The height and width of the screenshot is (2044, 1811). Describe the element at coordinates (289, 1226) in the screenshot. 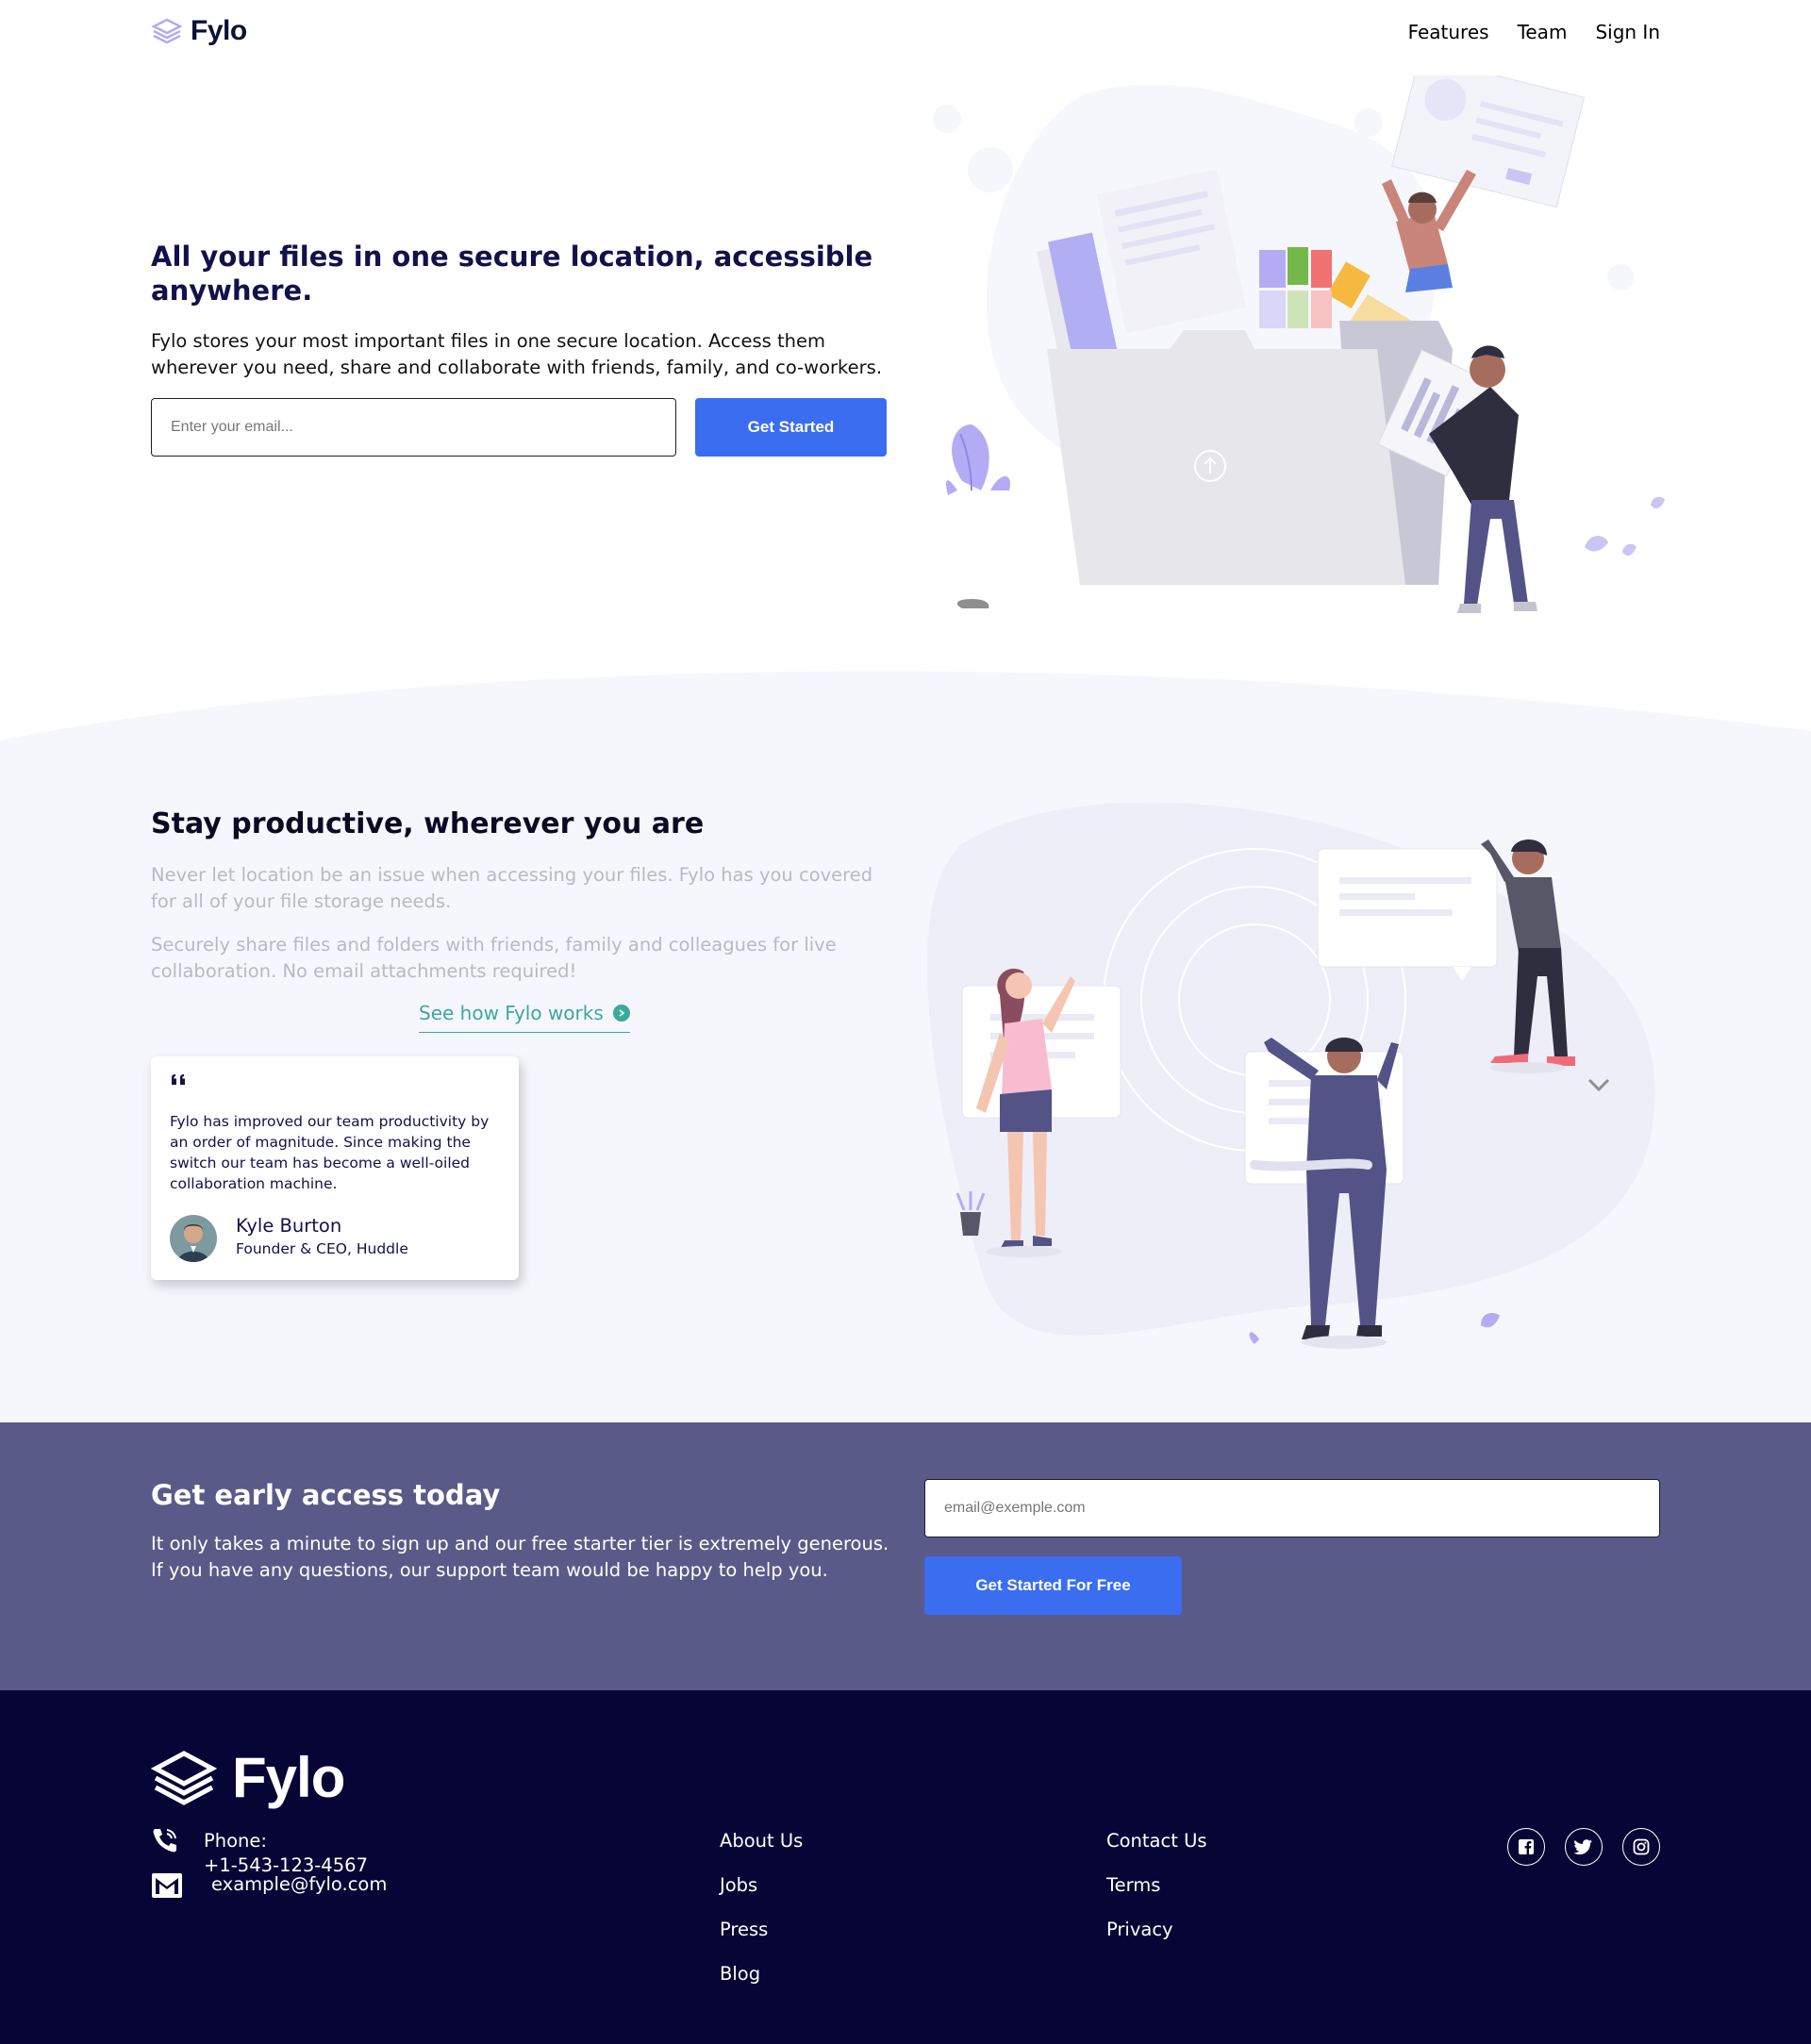

I see `testimonial-name: Kyle Burton` at that location.